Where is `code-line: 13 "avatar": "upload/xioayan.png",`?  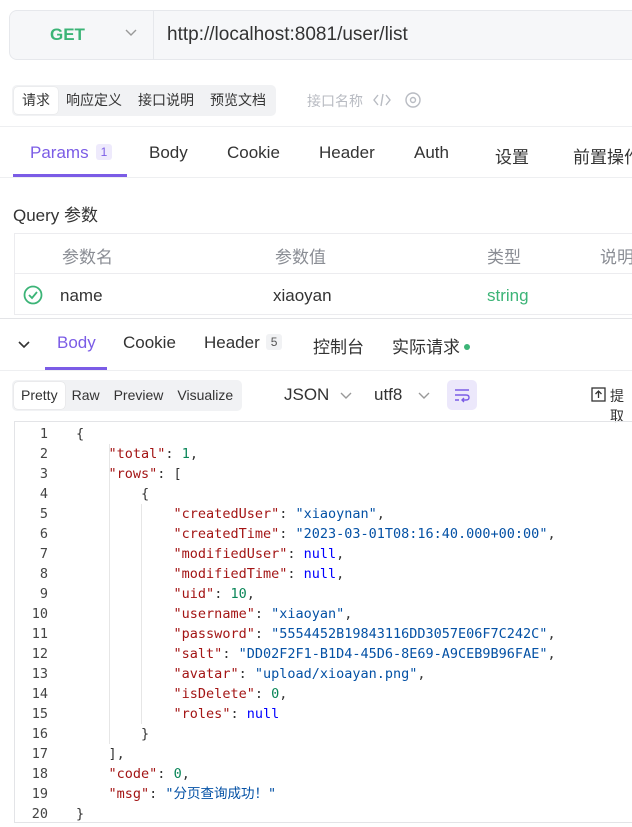
code-line: 13 "avatar": "upload/xioayan.png", is located at coordinates (323, 674).